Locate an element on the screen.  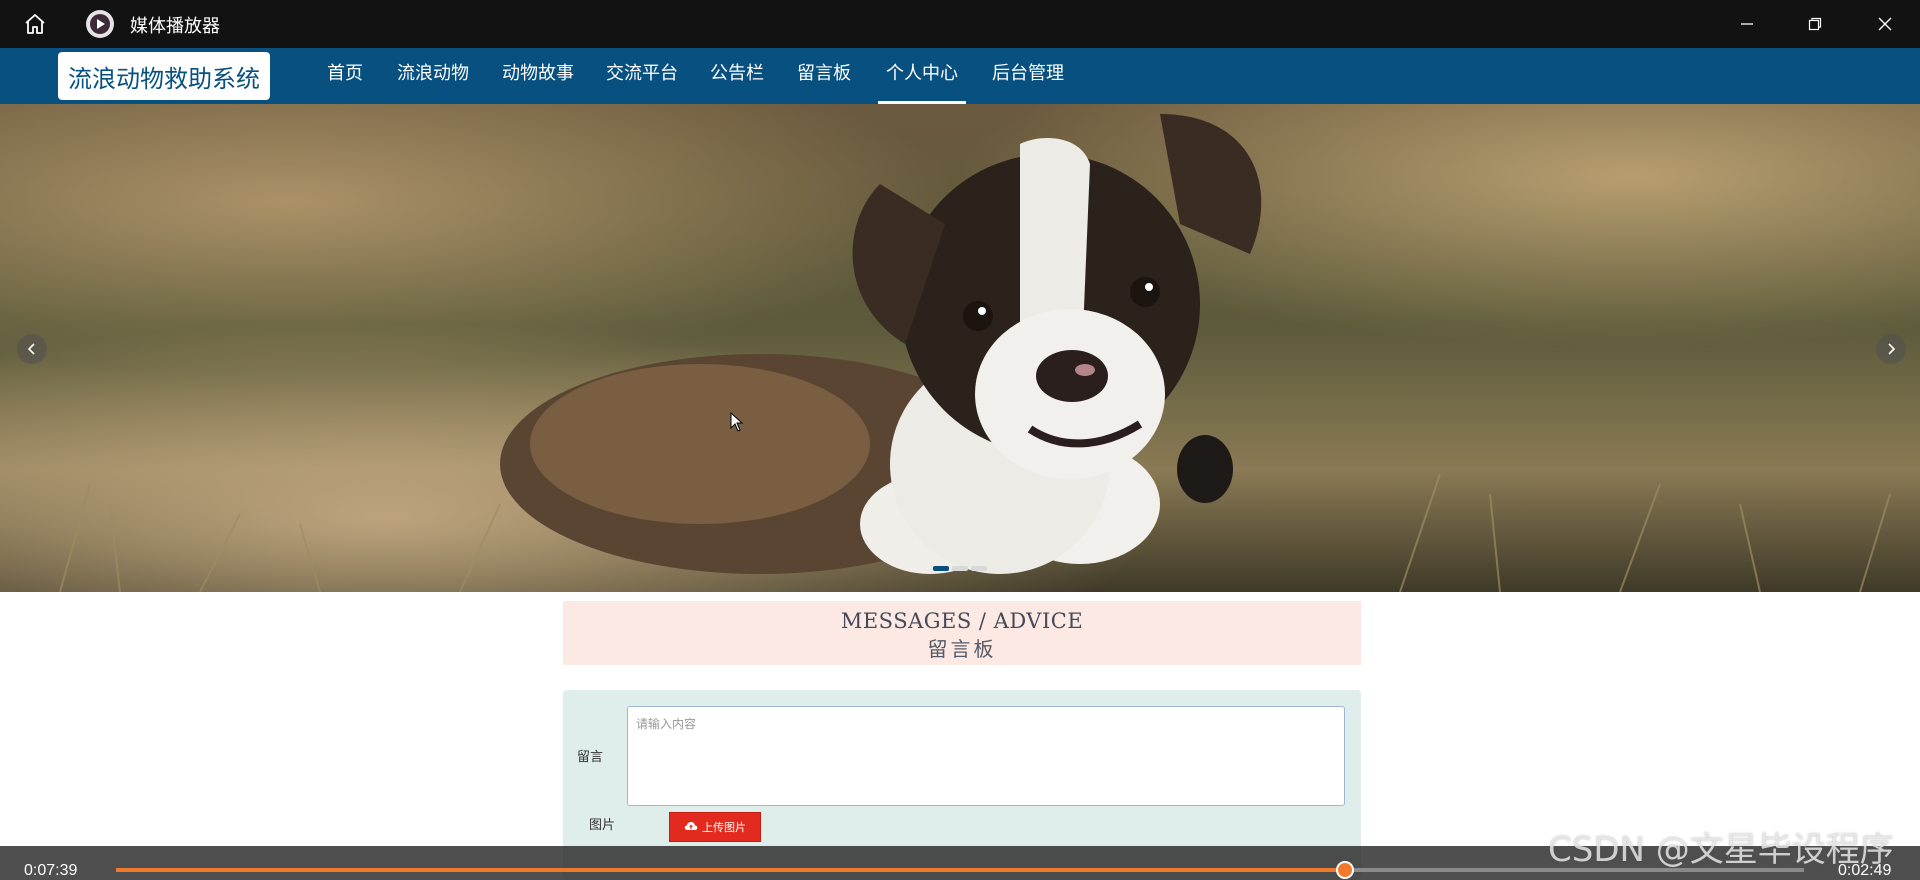
carousel-indicators is located at coordinates (960, 568).